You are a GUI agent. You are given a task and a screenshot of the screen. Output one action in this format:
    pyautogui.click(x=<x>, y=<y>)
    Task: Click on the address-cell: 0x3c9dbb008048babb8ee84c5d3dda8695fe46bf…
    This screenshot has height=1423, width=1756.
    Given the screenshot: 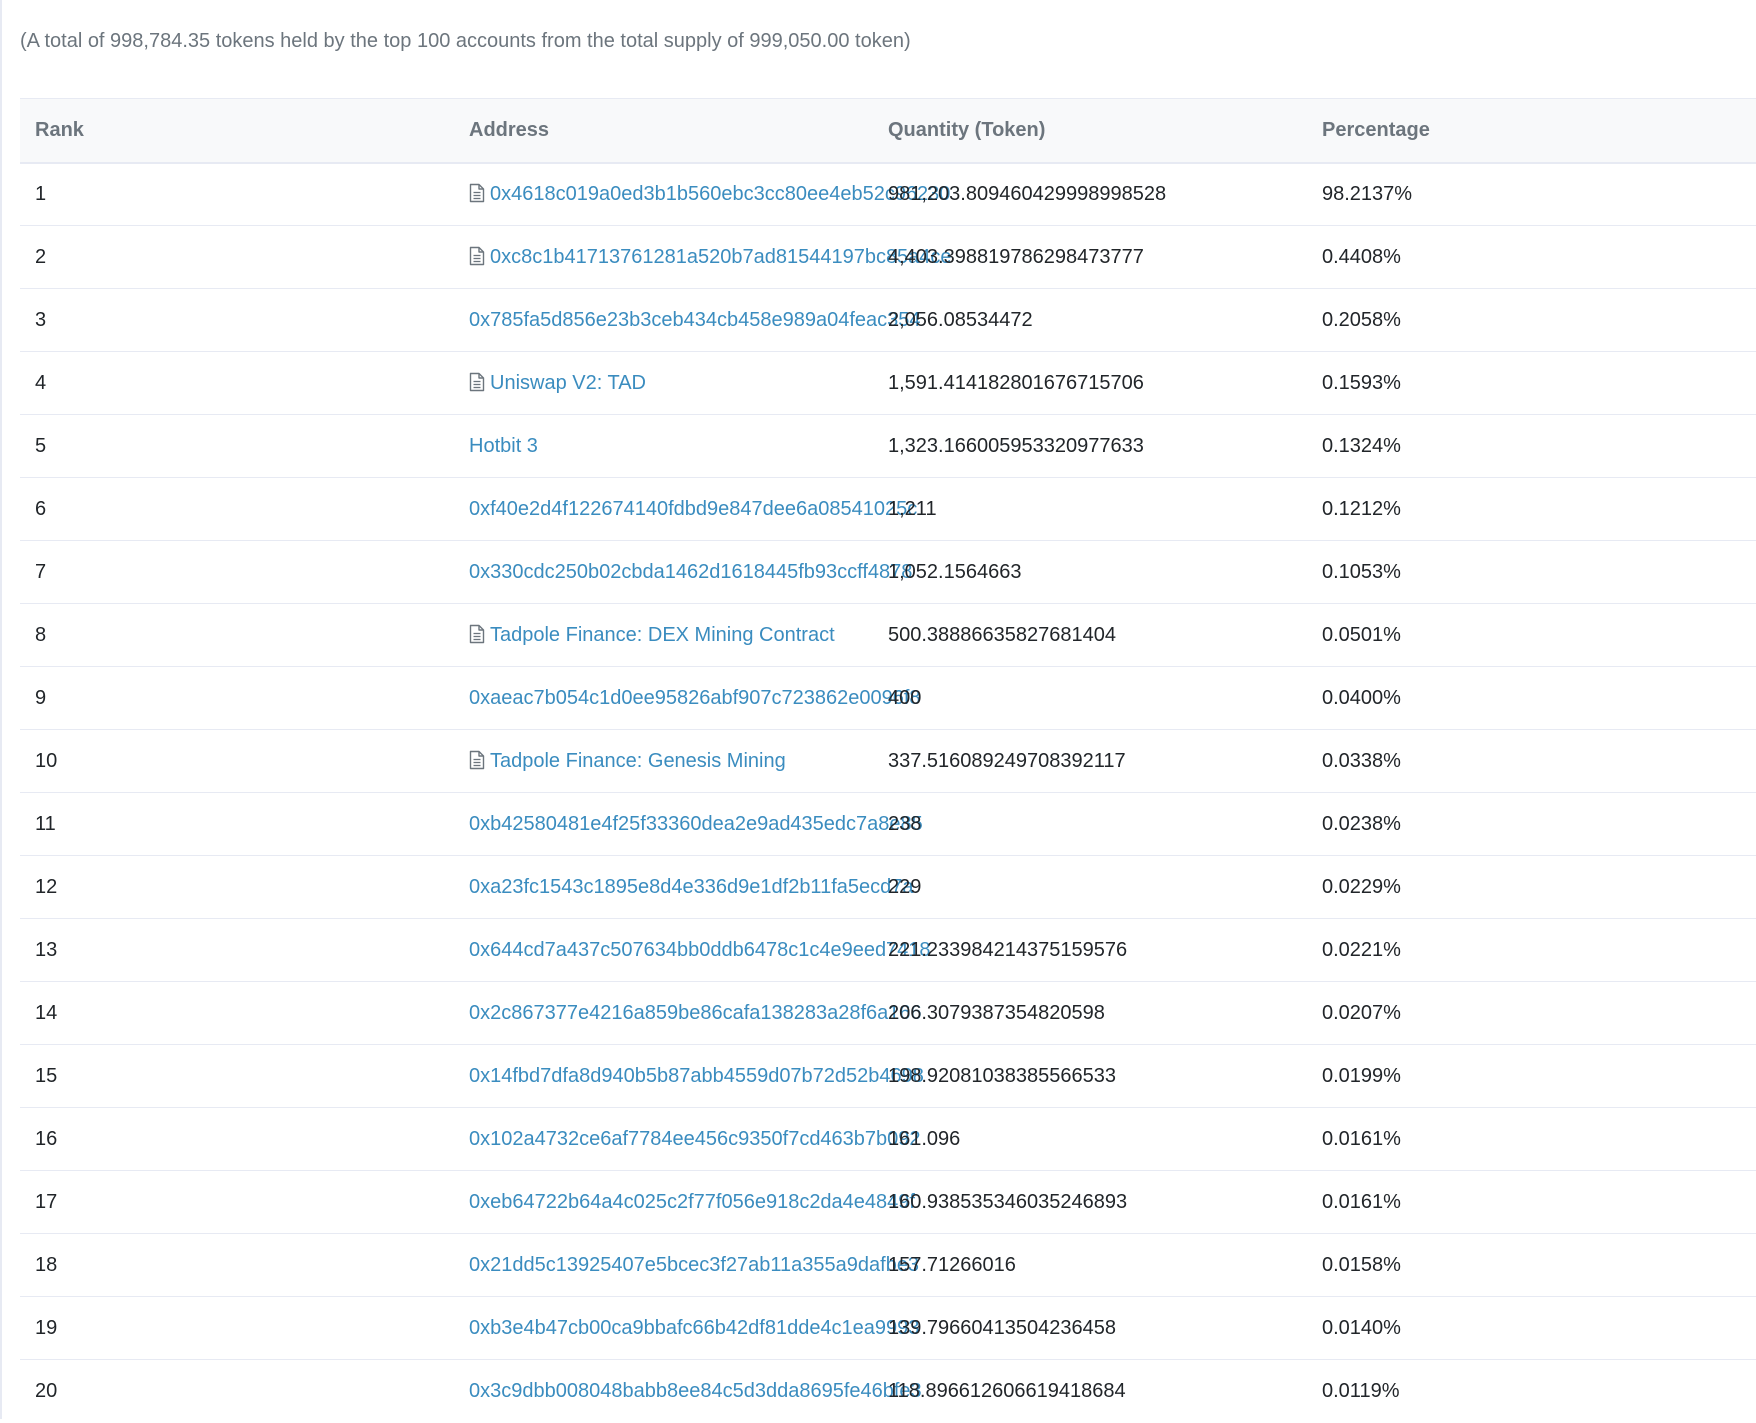 What is the action you would take?
    pyautogui.click(x=688, y=1391)
    